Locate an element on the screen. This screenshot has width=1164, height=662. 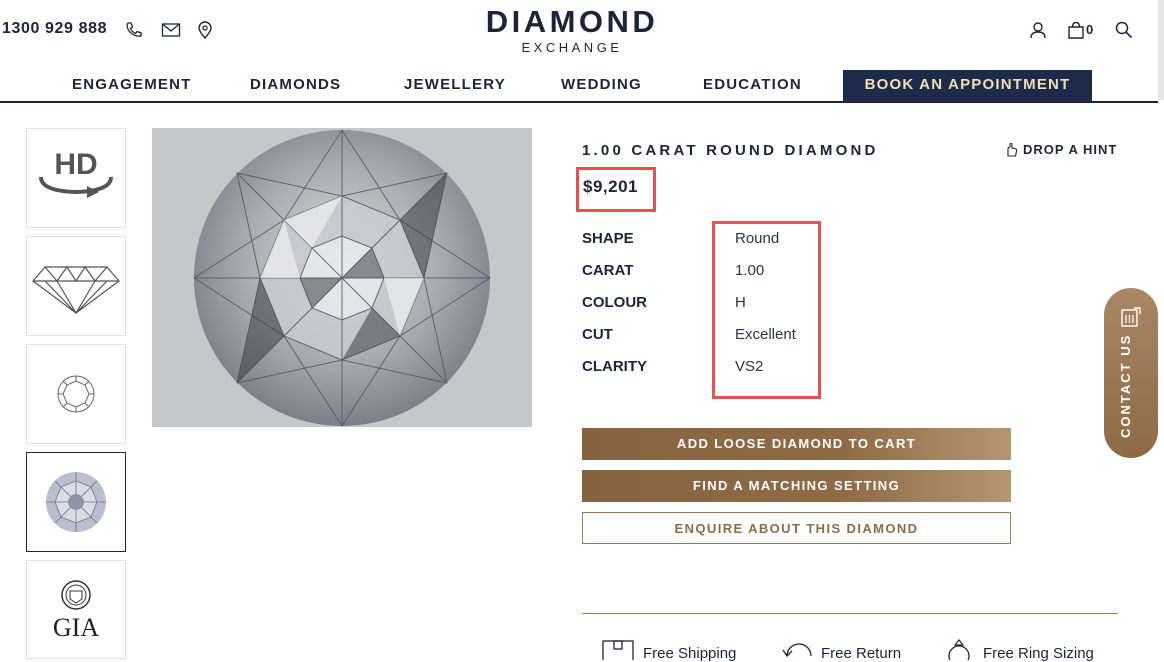
nav-education: EDUCATION is located at coordinates (752, 84).